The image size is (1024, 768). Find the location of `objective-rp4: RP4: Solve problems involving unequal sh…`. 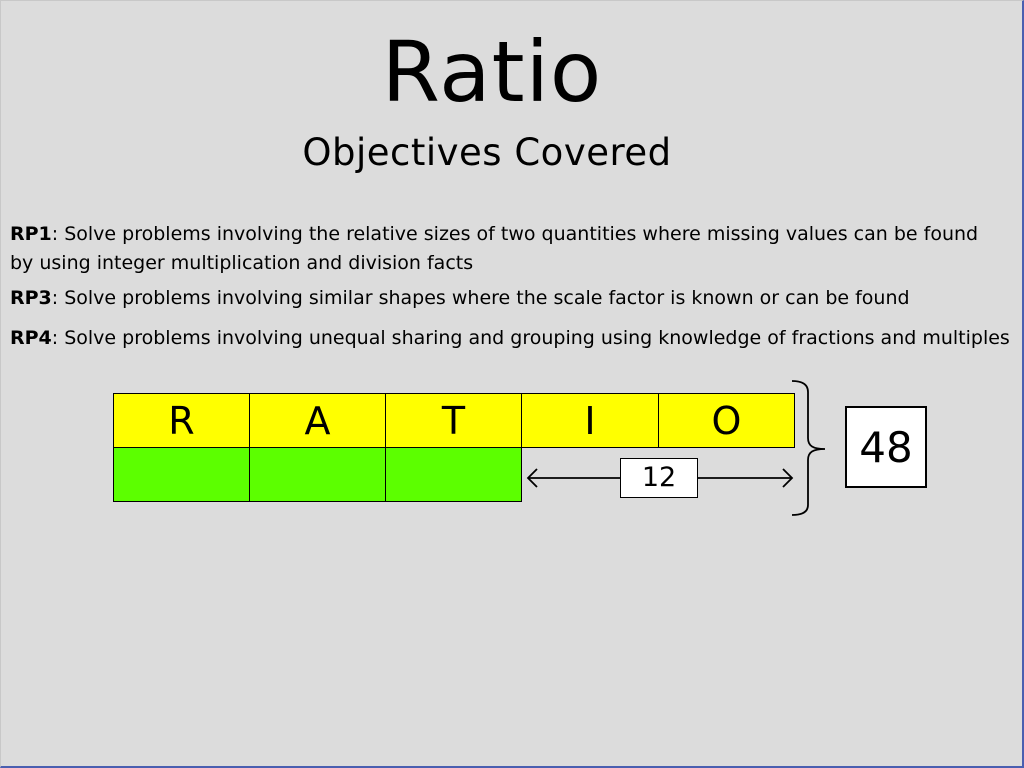

objective-rp4: RP4: Solve problems involving unequal sh… is located at coordinates (515, 338).